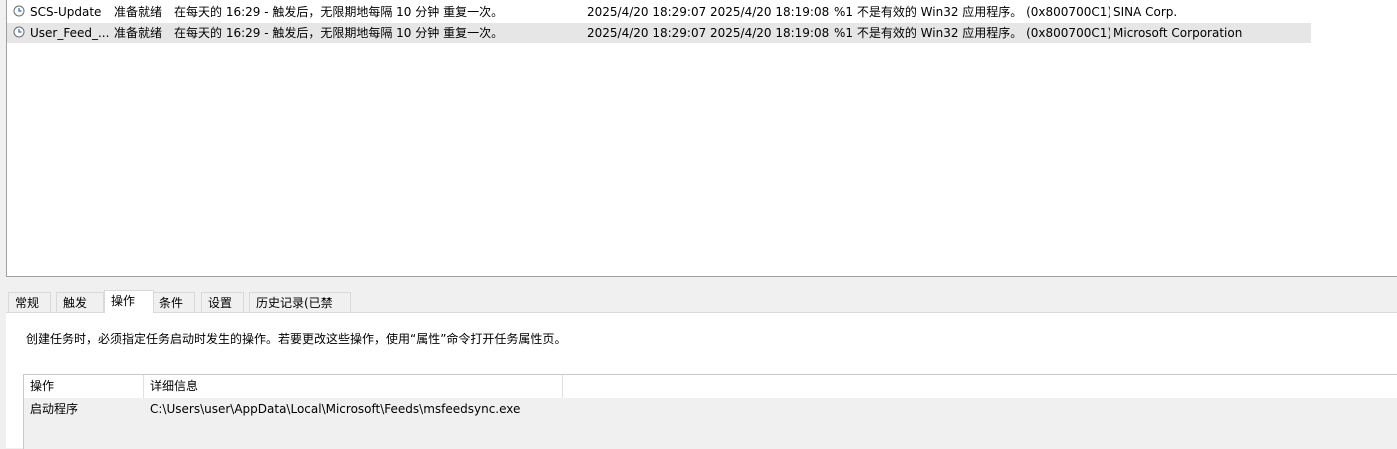 This screenshot has width=1397, height=449. I want to click on task-name: SCS-Update, so click(66, 12).